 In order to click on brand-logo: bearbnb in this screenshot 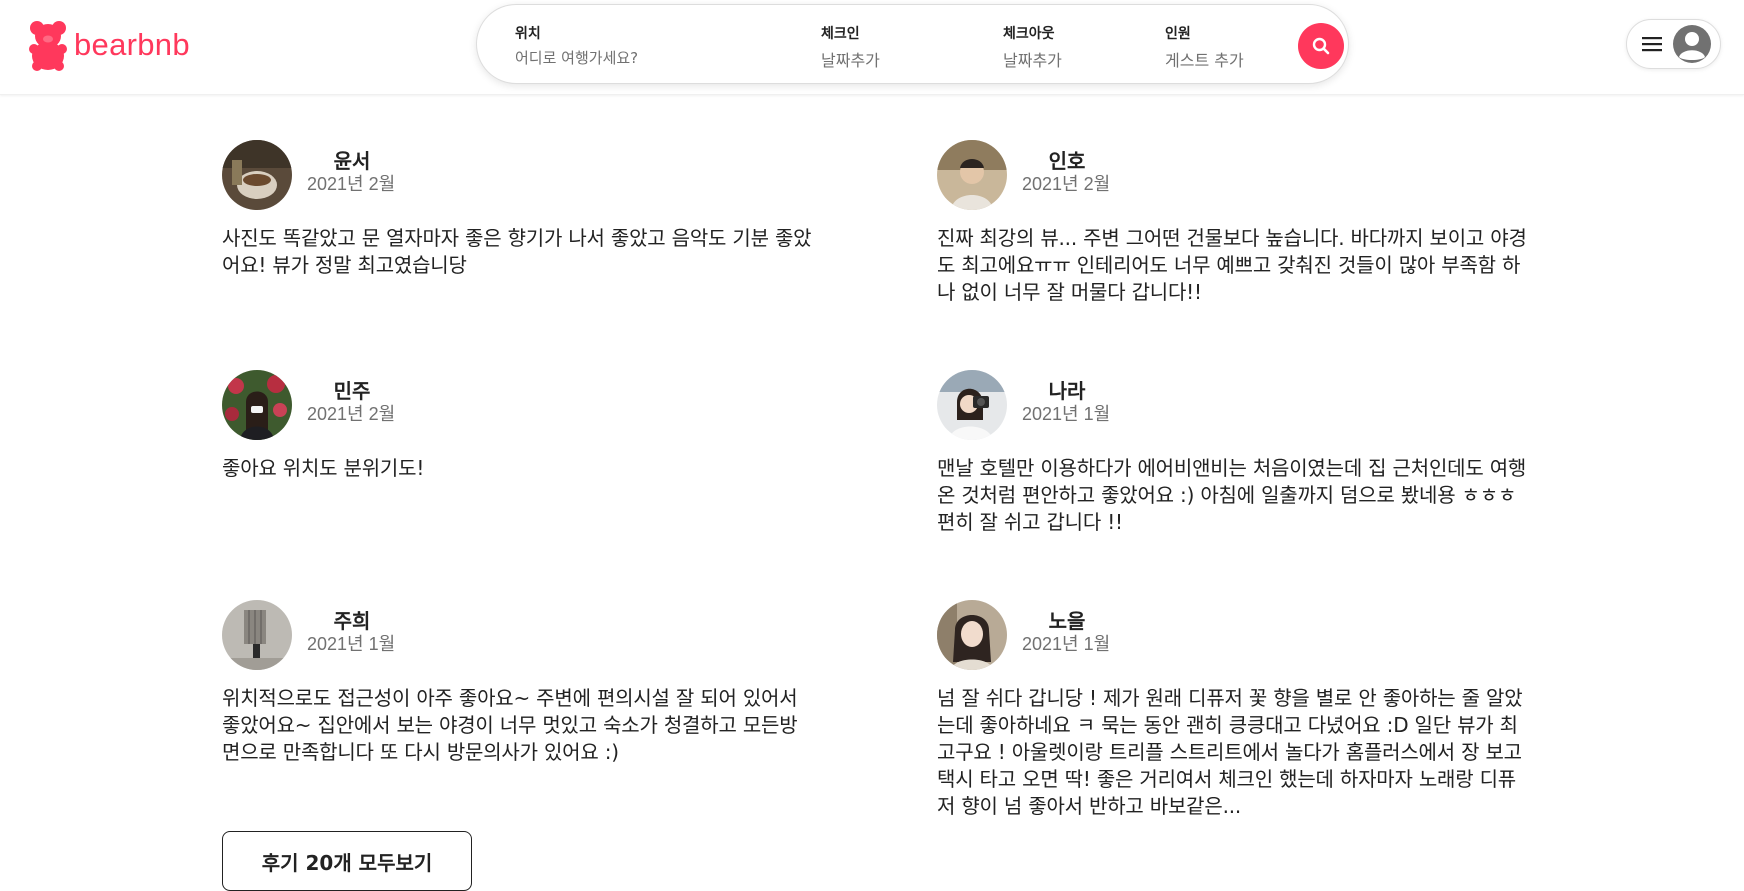, I will do `click(109, 45)`.